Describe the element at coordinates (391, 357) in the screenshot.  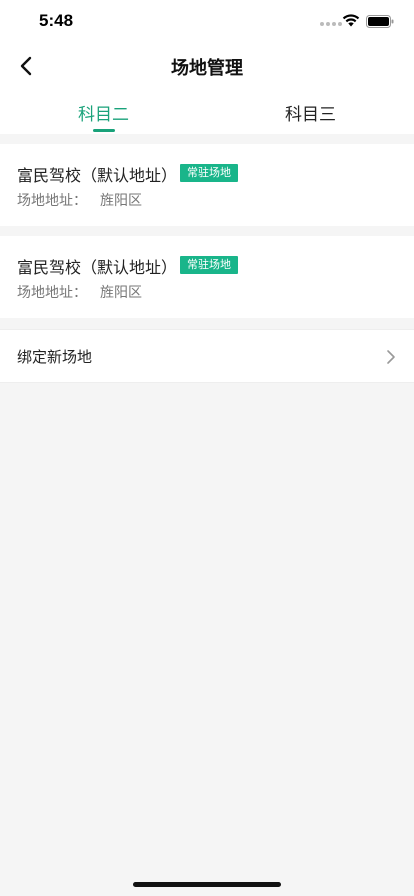
I see `chevron-right-icon` at that location.